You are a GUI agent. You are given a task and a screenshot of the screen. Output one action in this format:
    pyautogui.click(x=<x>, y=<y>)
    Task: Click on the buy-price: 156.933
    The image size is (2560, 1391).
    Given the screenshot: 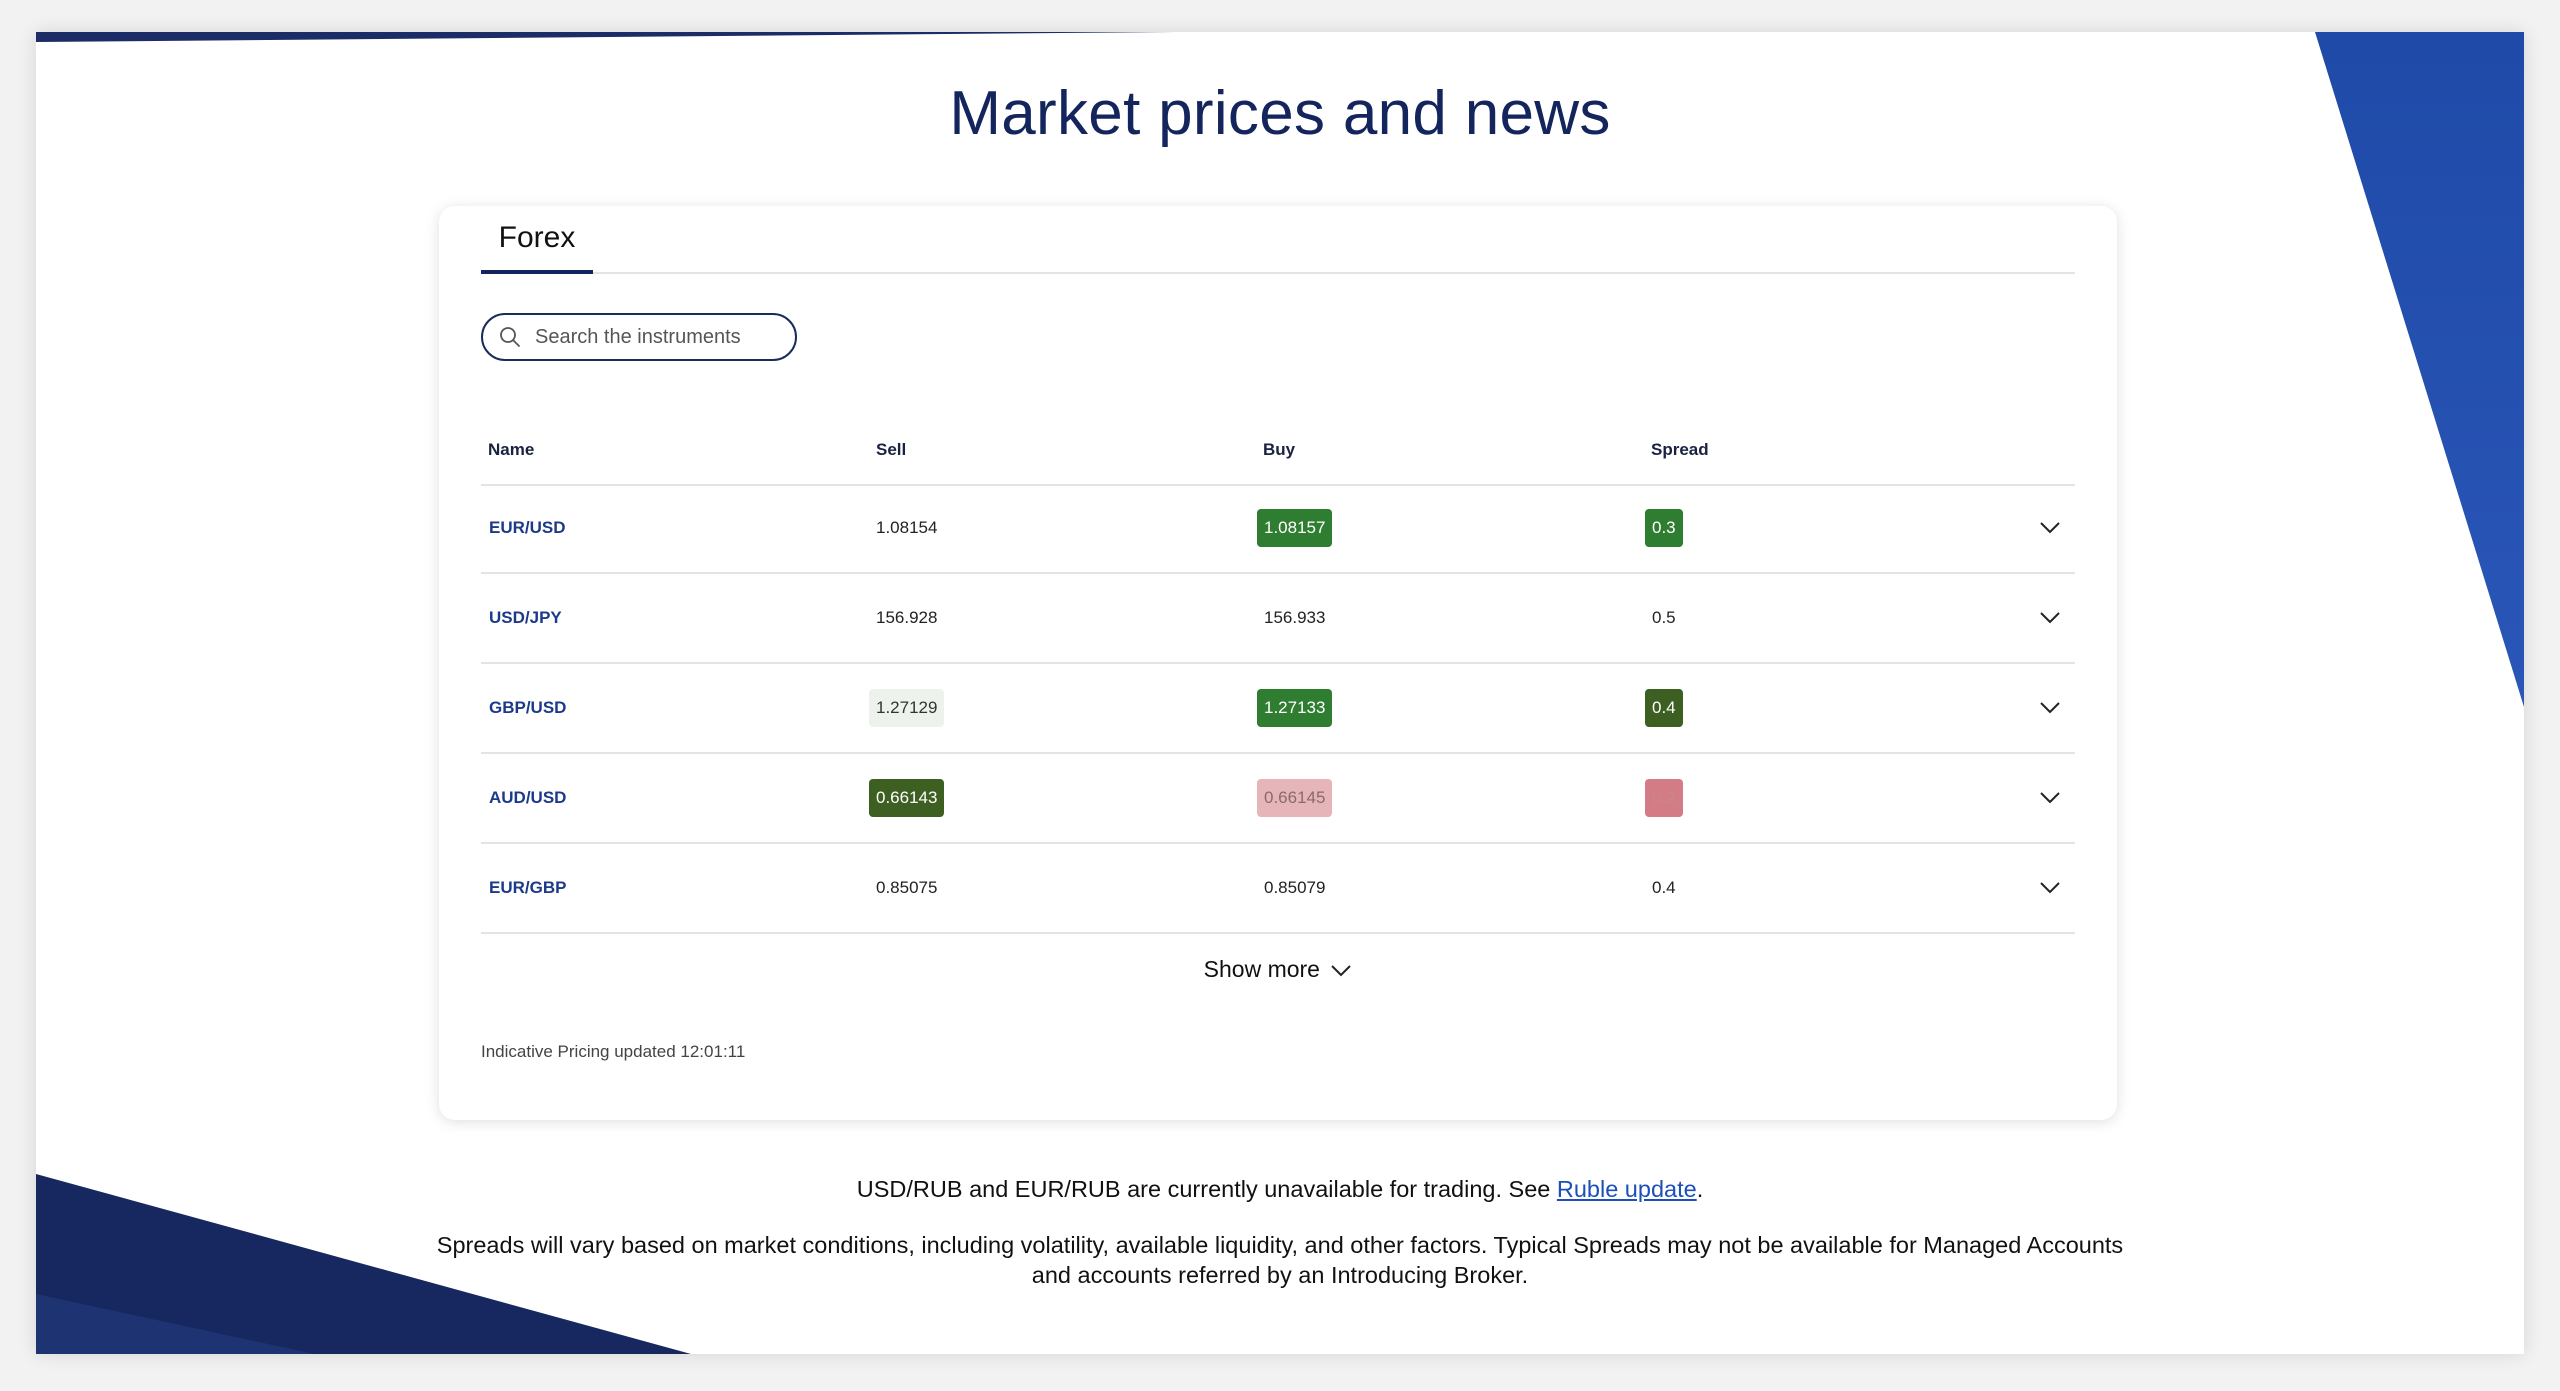 What is the action you would take?
    pyautogui.click(x=1295, y=617)
    